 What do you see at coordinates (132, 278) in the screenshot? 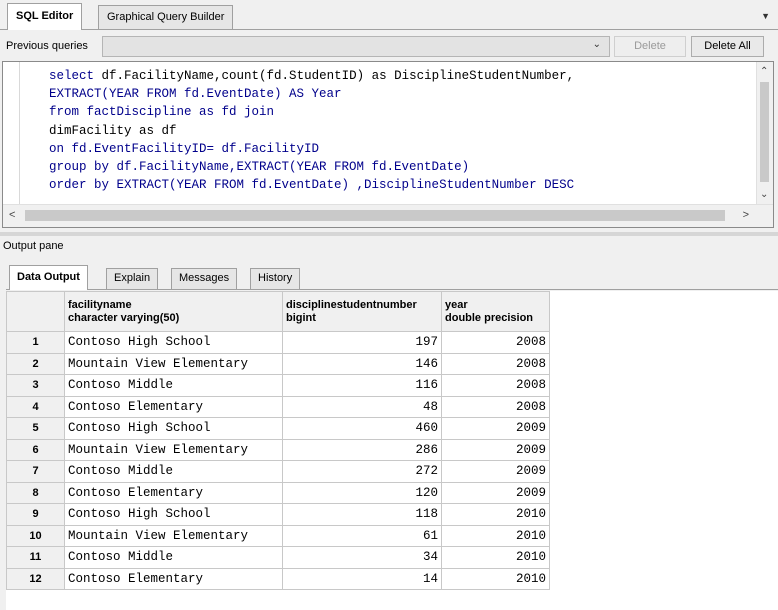
I see `tab-explain: Explain` at bounding box center [132, 278].